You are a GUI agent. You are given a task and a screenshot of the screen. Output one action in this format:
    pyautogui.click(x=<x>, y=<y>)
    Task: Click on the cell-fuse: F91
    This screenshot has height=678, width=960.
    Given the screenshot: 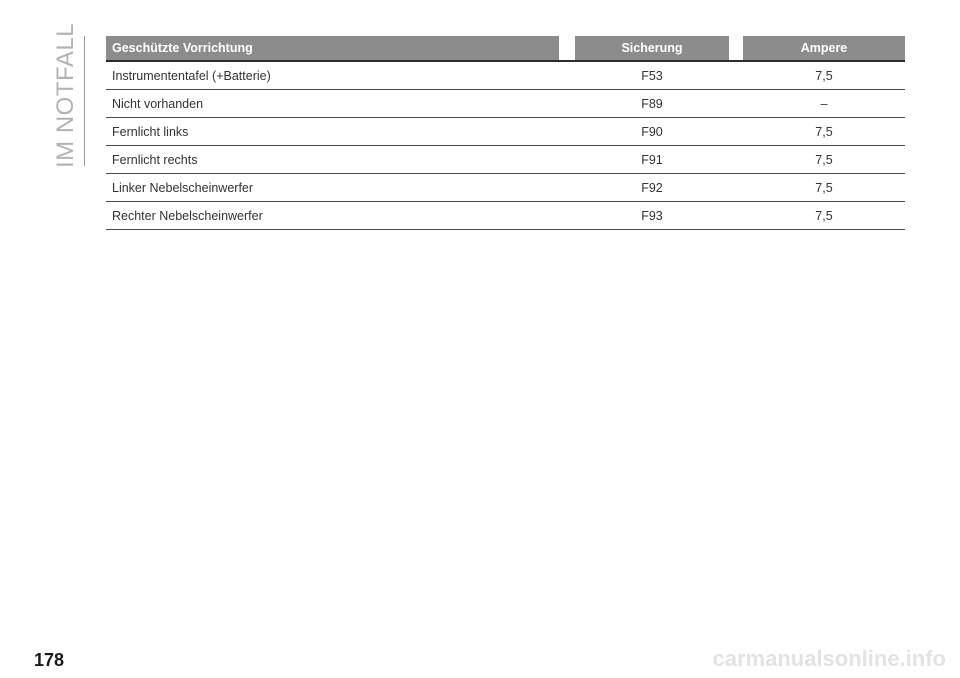 What is the action you would take?
    pyautogui.click(x=652, y=160)
    